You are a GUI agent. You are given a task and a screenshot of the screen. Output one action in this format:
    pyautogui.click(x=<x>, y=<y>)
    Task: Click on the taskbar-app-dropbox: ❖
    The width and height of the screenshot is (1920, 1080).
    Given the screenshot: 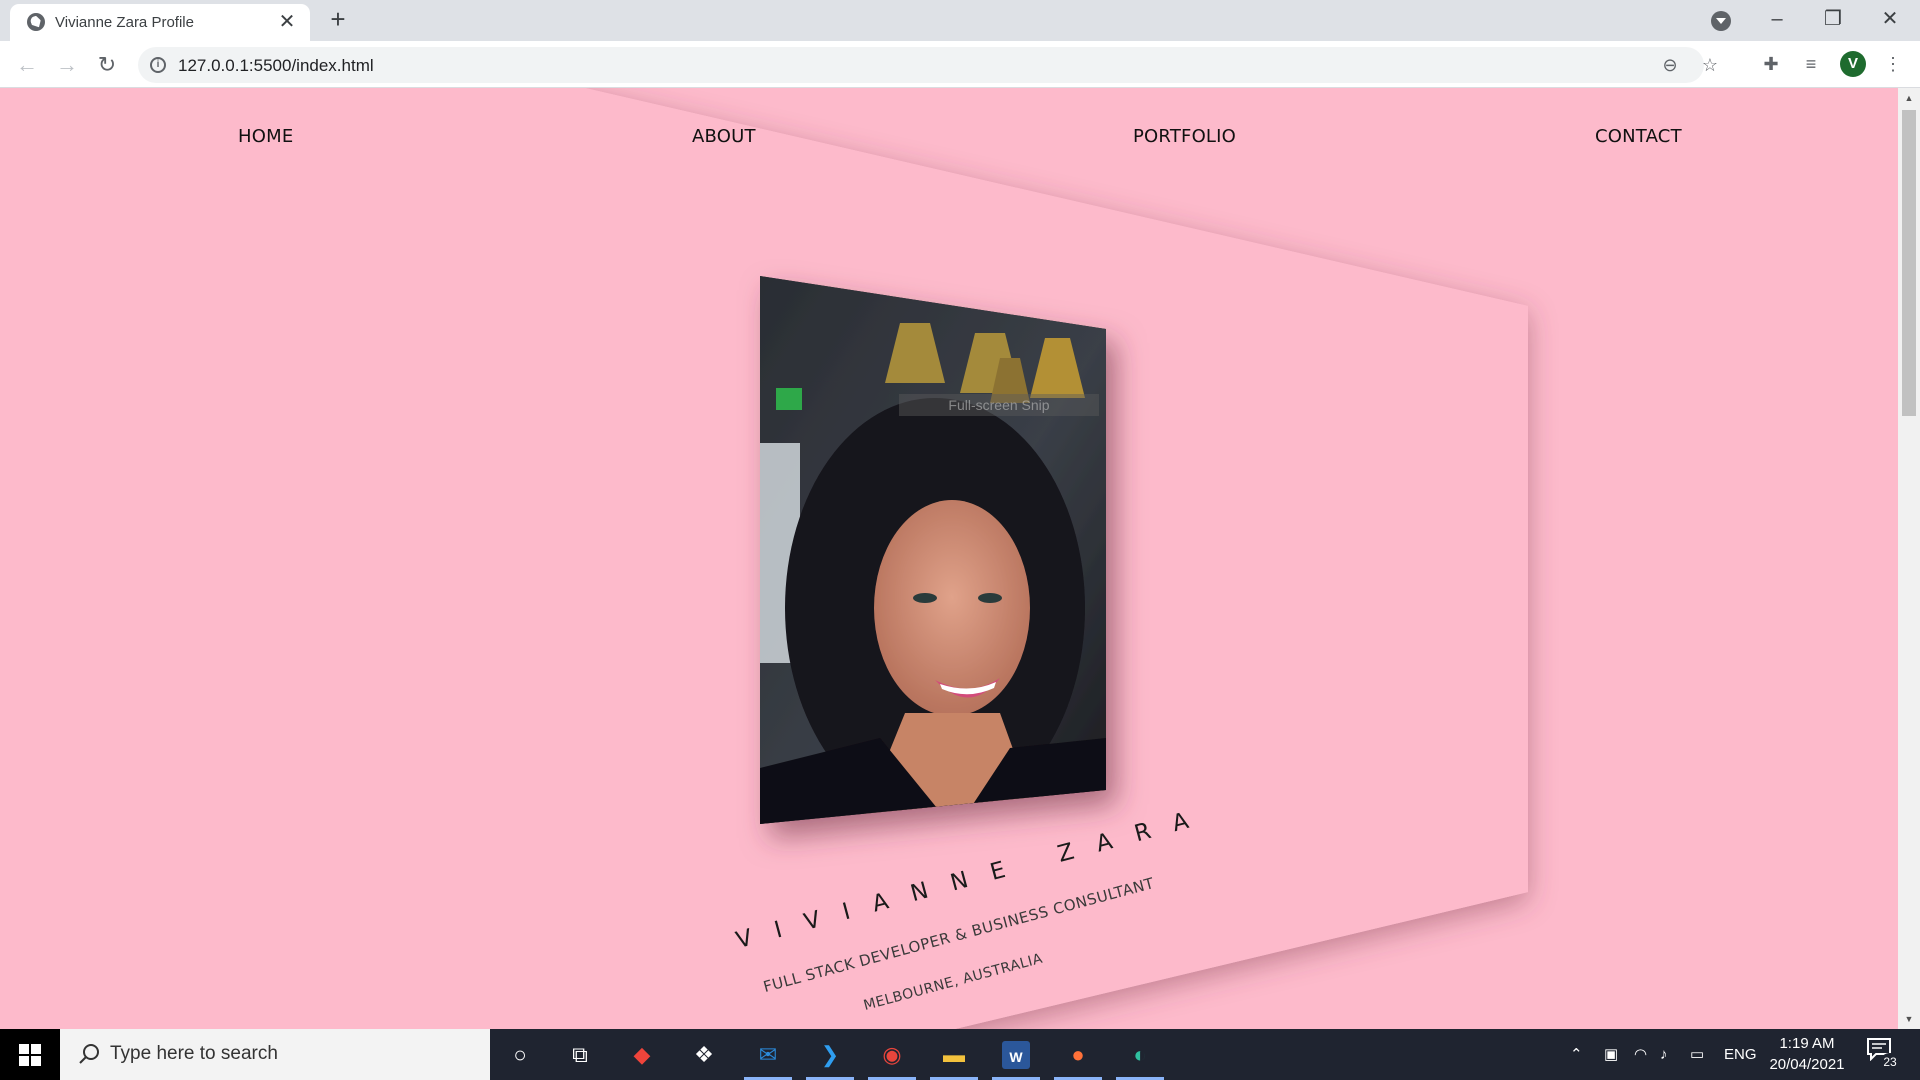 What is the action you would take?
    pyautogui.click(x=704, y=1054)
    